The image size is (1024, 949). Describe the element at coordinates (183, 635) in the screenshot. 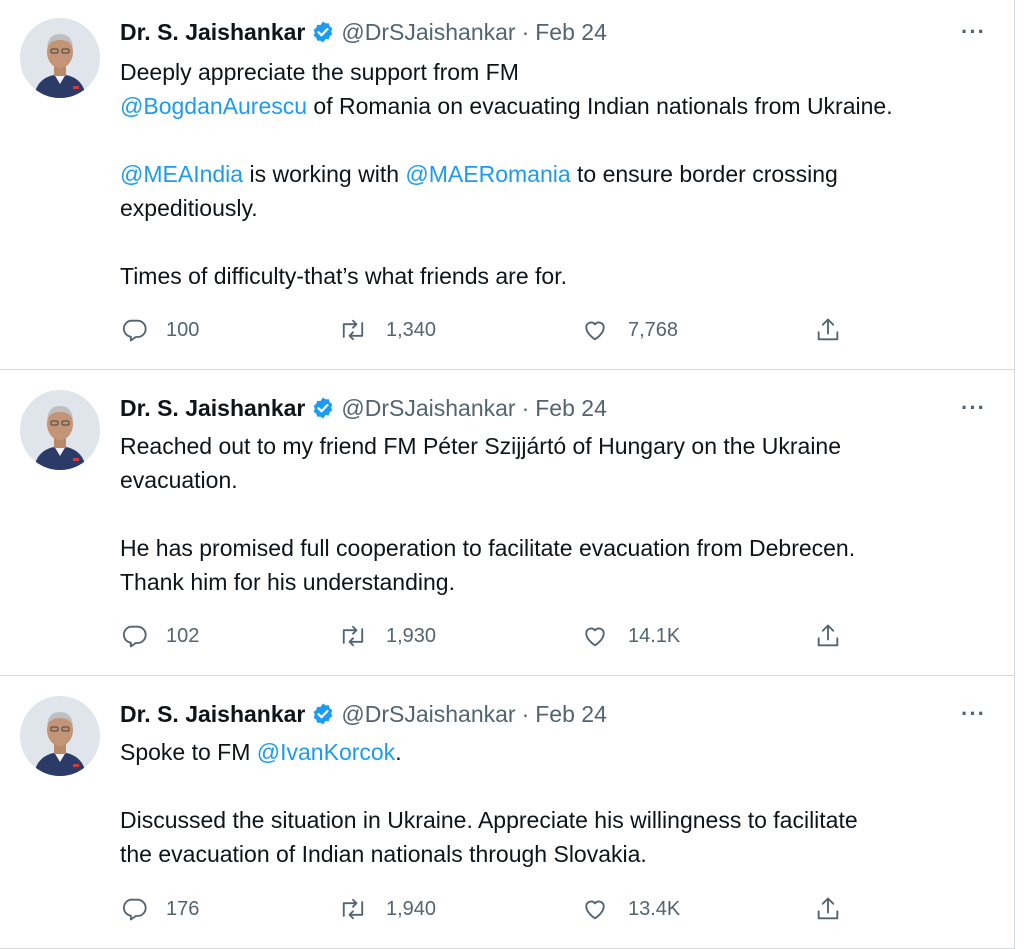

I see `reply-count: 102` at that location.